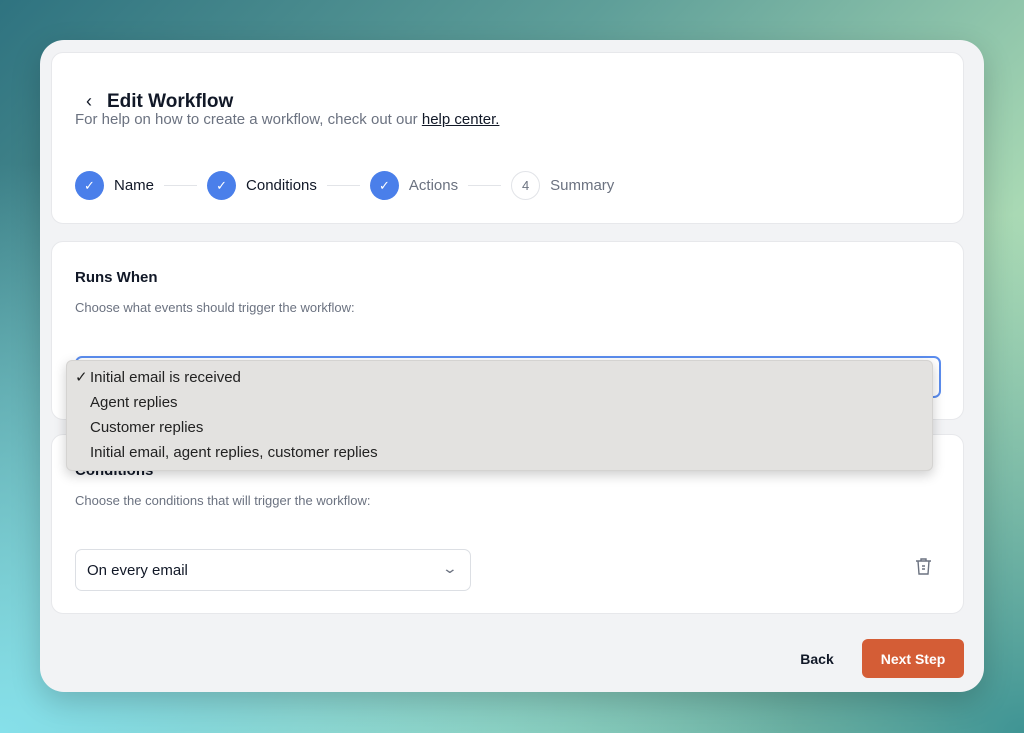  I want to click on runs-when-title: Runs When, so click(116, 277).